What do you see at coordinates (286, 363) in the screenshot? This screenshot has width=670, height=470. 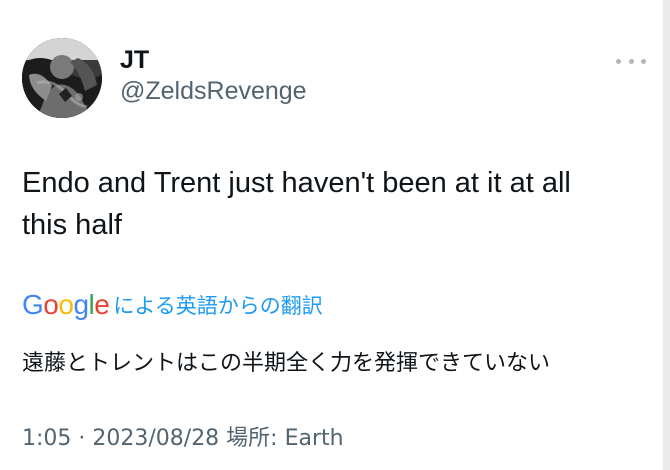 I see `translated-text: 遠藤とトレントはこの半期全く力を発揮できていない` at bounding box center [286, 363].